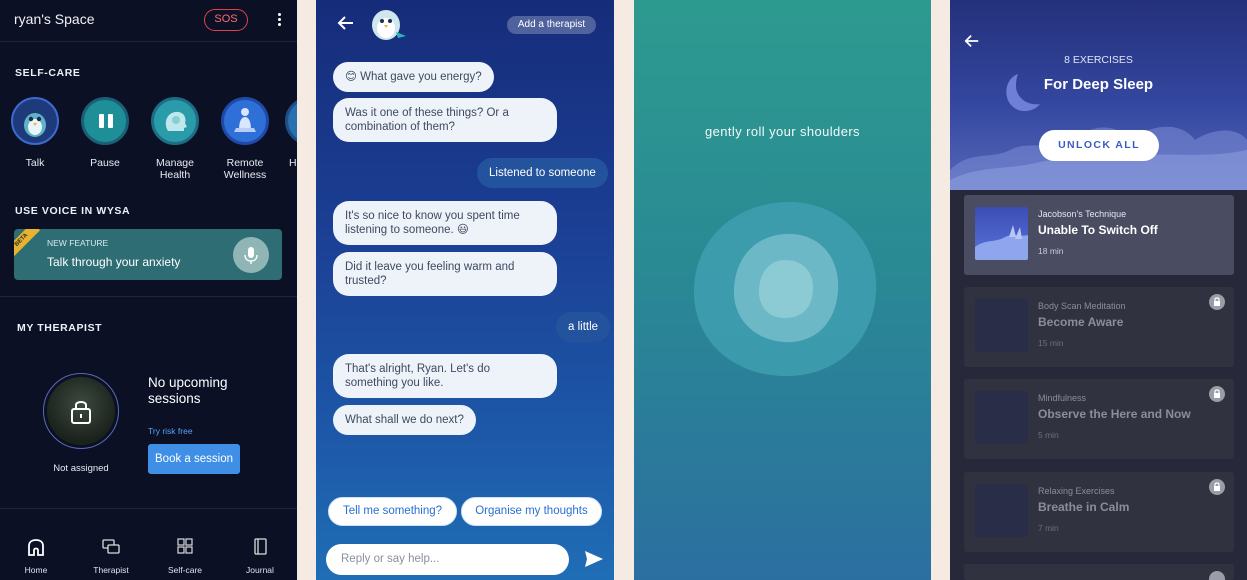 This screenshot has width=1247, height=580. What do you see at coordinates (54, 19) in the screenshot?
I see `space-title: ryan's Space` at bounding box center [54, 19].